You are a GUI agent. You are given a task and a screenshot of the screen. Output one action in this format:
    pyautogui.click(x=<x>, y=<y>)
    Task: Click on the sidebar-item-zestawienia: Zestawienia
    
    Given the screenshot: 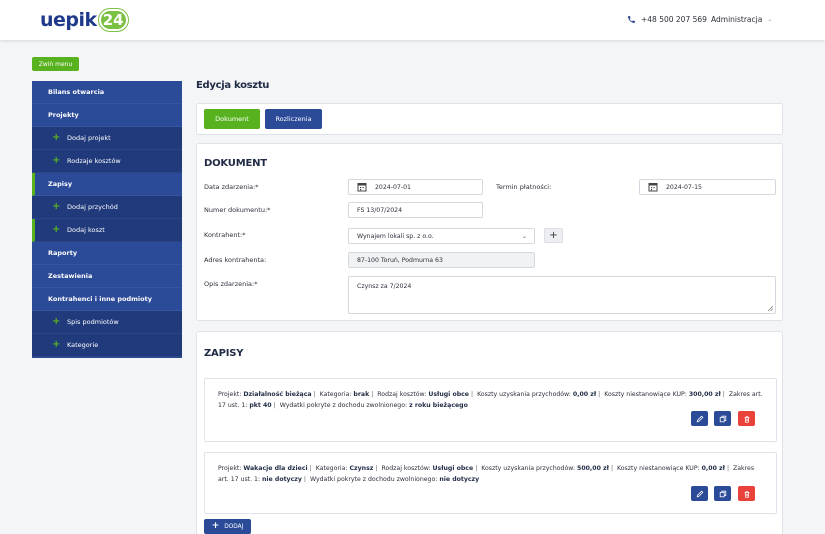 What is the action you would take?
    pyautogui.click(x=107, y=276)
    